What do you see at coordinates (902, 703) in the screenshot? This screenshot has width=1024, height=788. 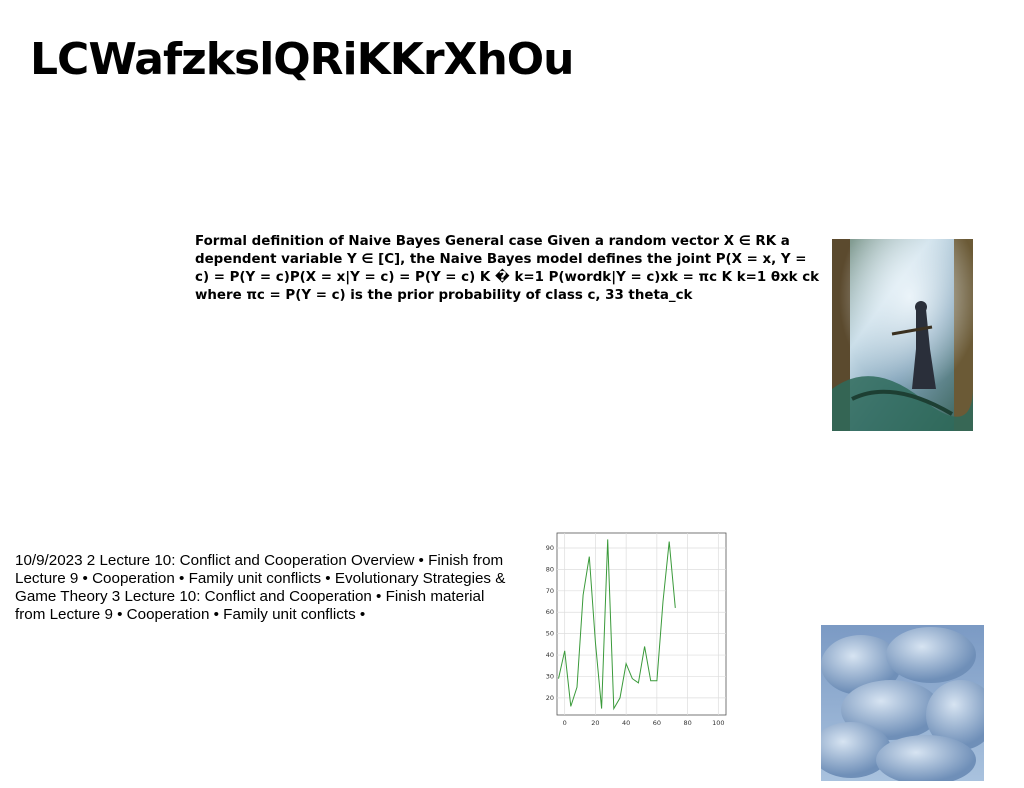 I see `terrain-image` at bounding box center [902, 703].